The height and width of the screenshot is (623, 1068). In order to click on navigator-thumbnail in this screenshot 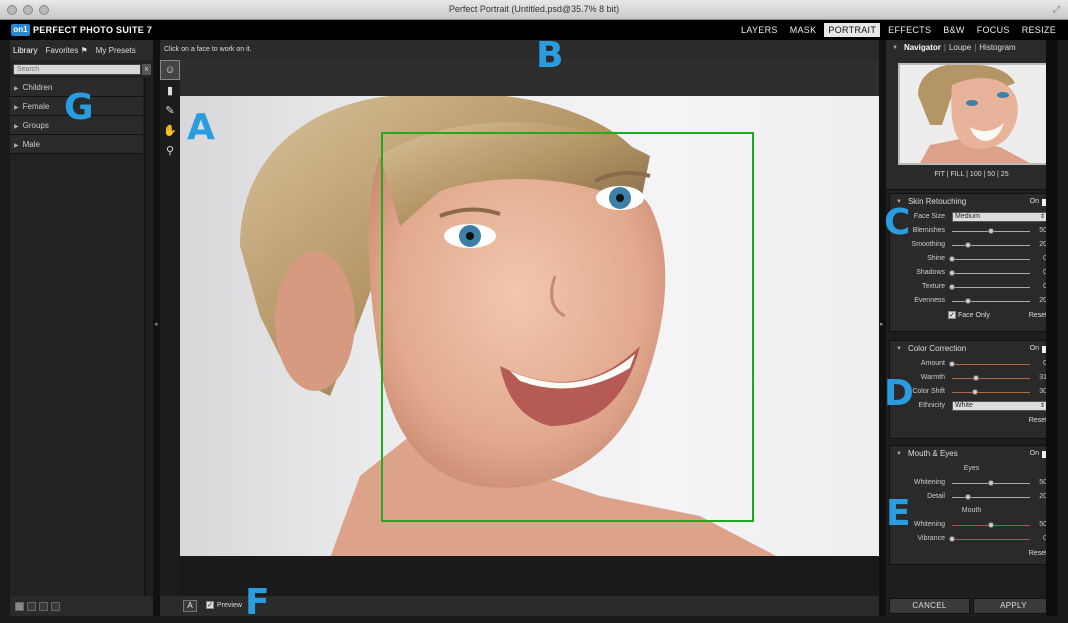, I will do `click(976, 114)`.